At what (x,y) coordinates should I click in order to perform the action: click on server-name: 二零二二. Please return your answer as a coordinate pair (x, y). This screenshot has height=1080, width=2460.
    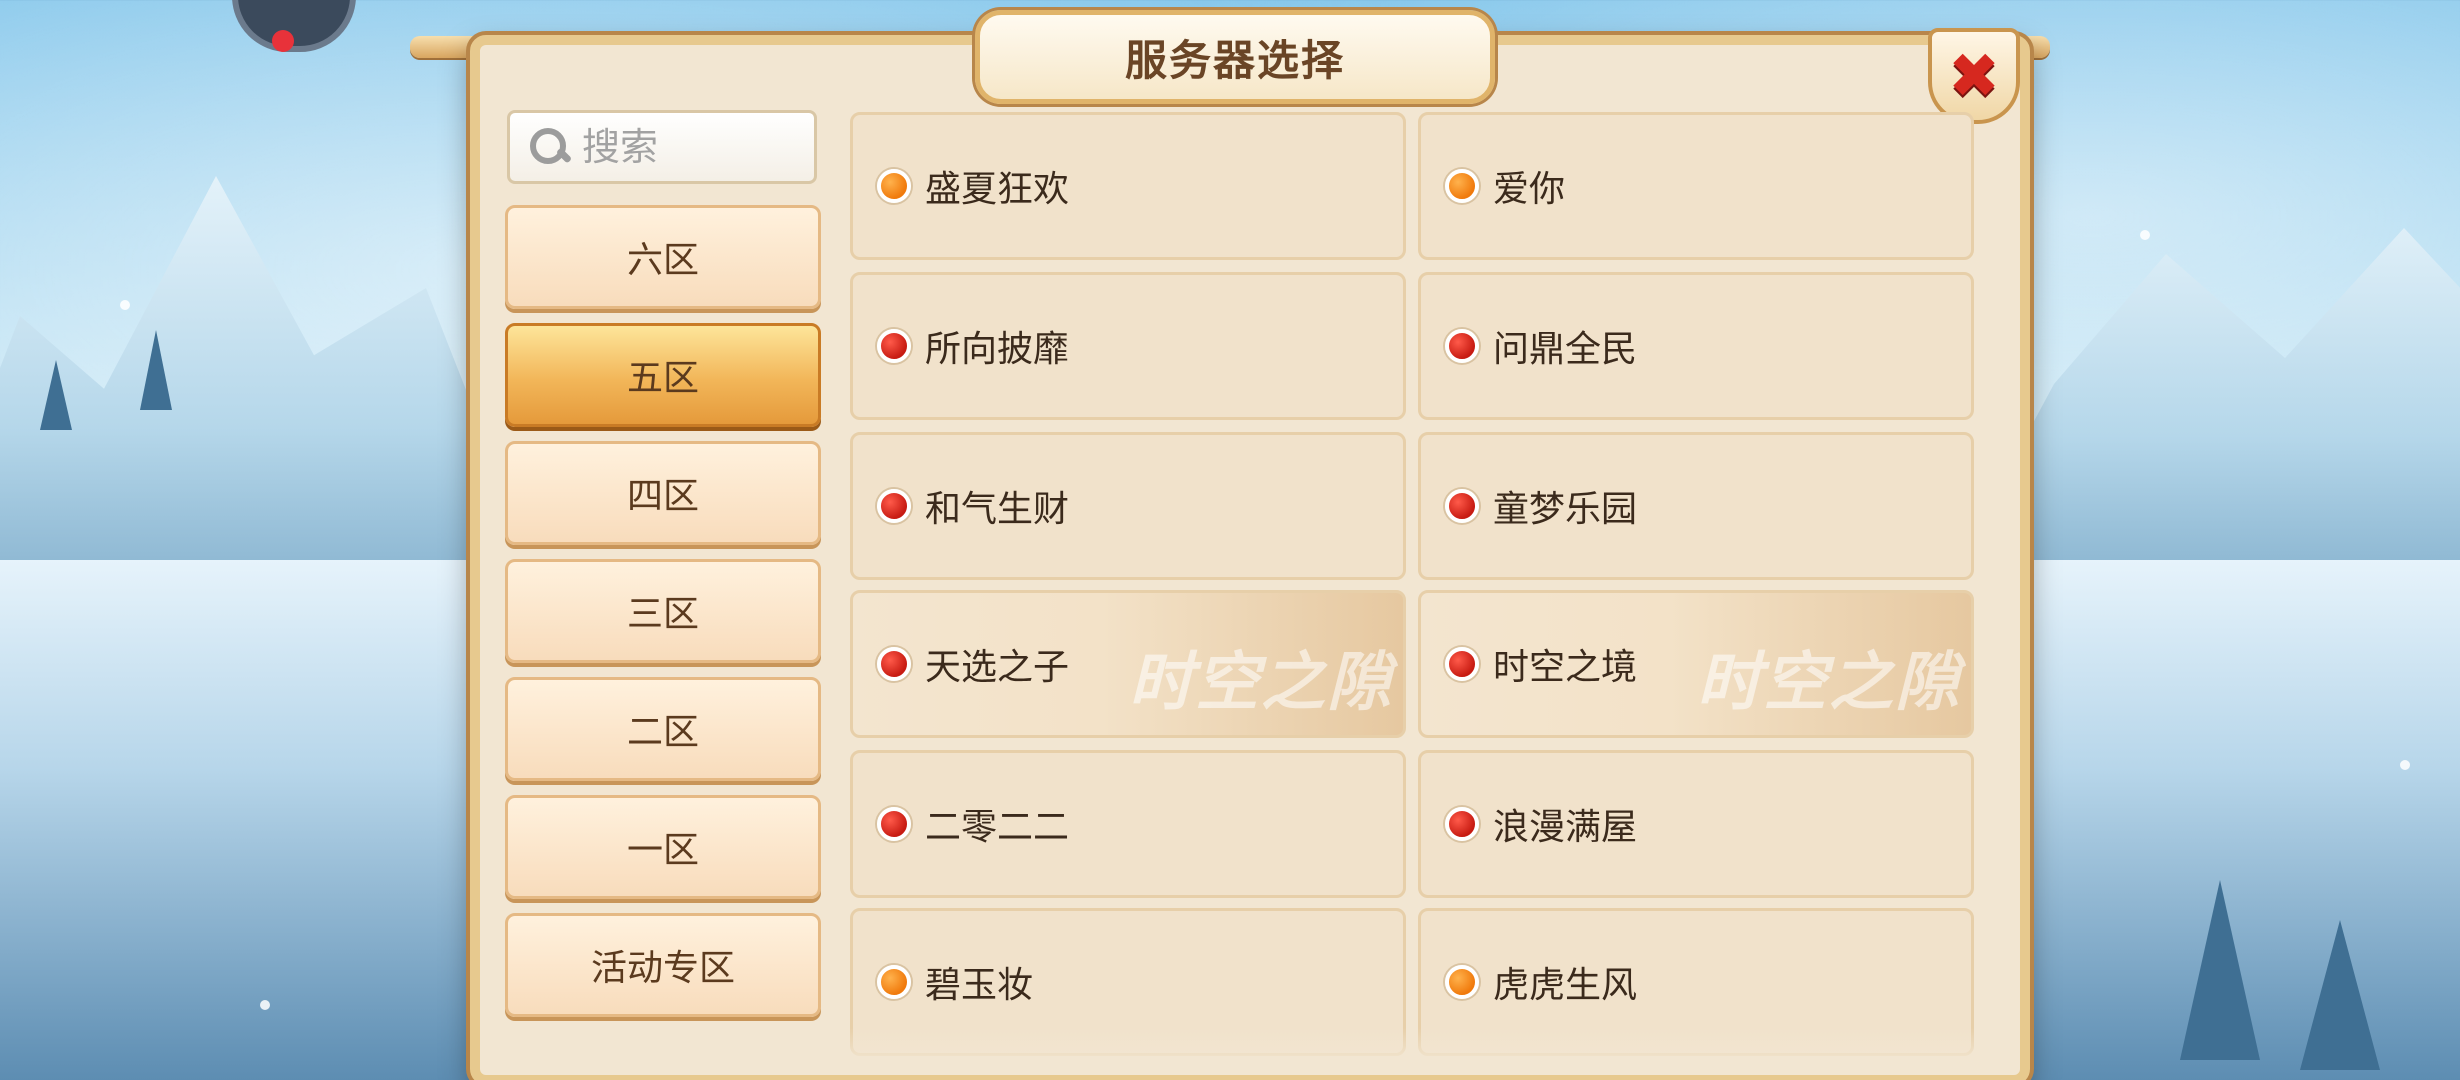
    Looking at the image, I should click on (997, 827).